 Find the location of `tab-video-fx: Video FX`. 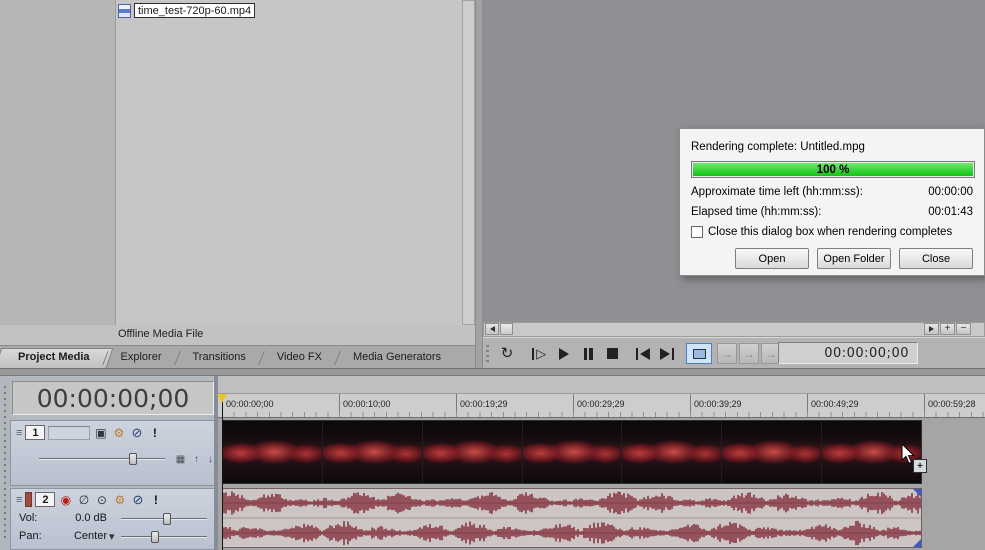

tab-video-fx: Video FX is located at coordinates (299, 357).